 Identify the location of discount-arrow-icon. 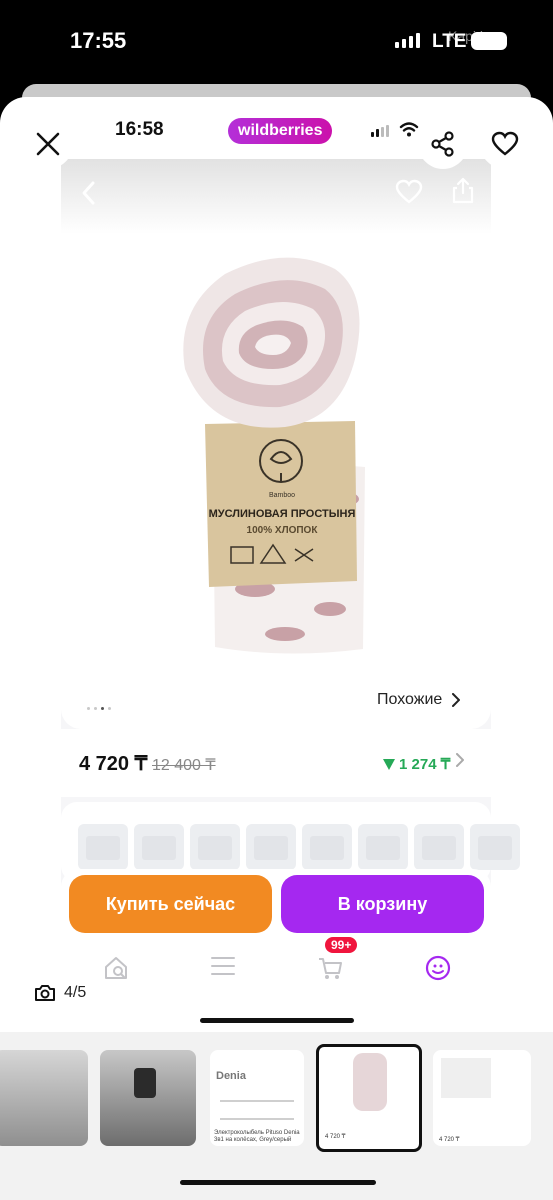
(389, 764).